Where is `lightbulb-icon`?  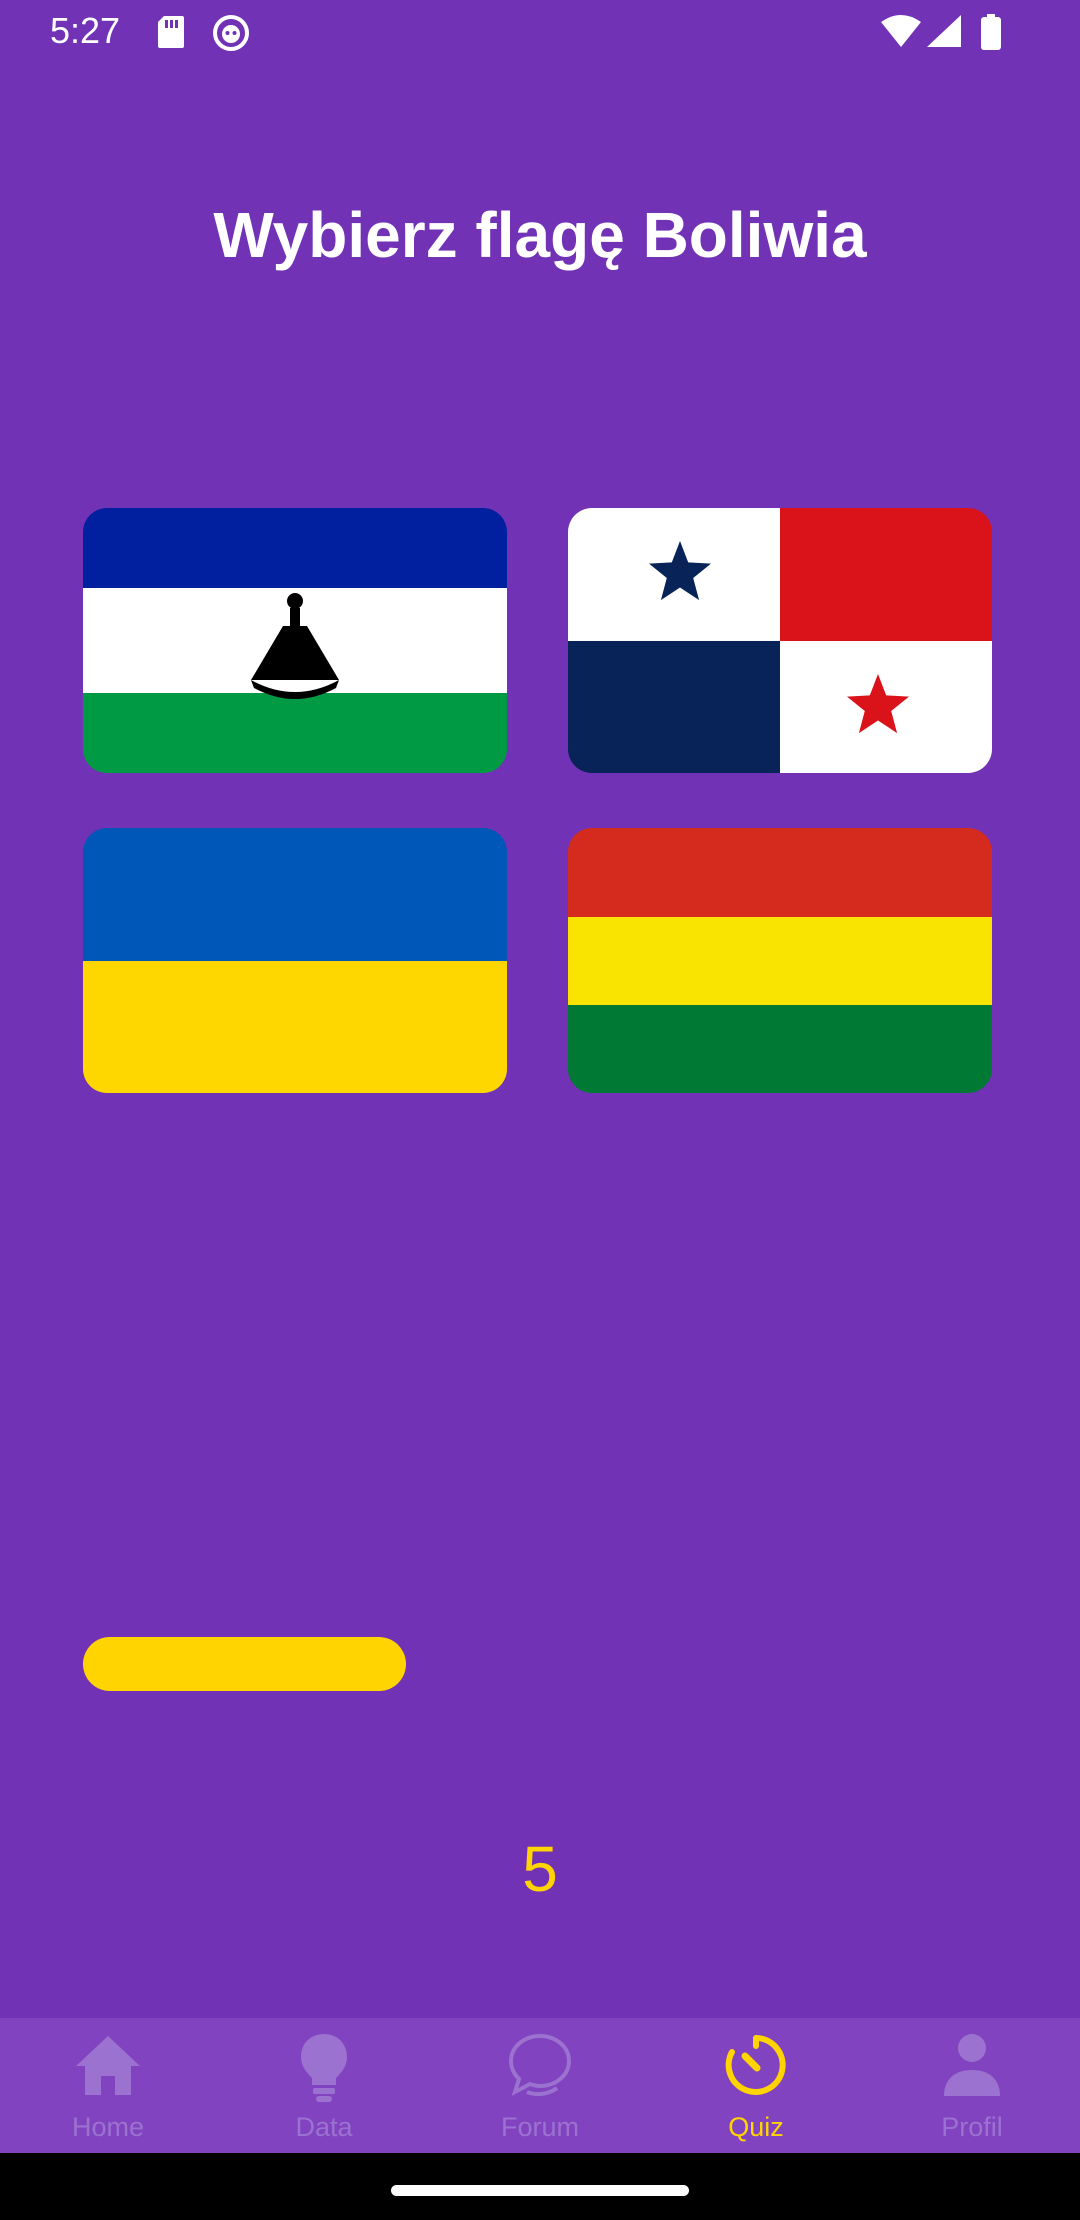 lightbulb-icon is located at coordinates (324, 2068).